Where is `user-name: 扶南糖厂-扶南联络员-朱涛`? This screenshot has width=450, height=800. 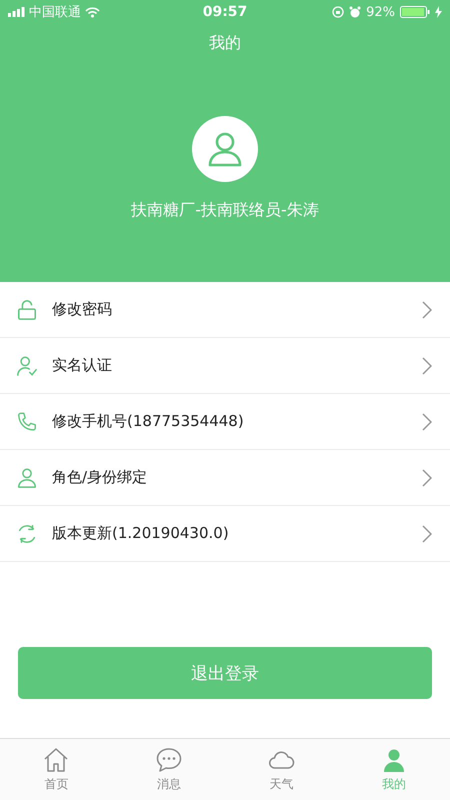
user-name: 扶南糖厂-扶南联络员-朱涛 is located at coordinates (225, 210).